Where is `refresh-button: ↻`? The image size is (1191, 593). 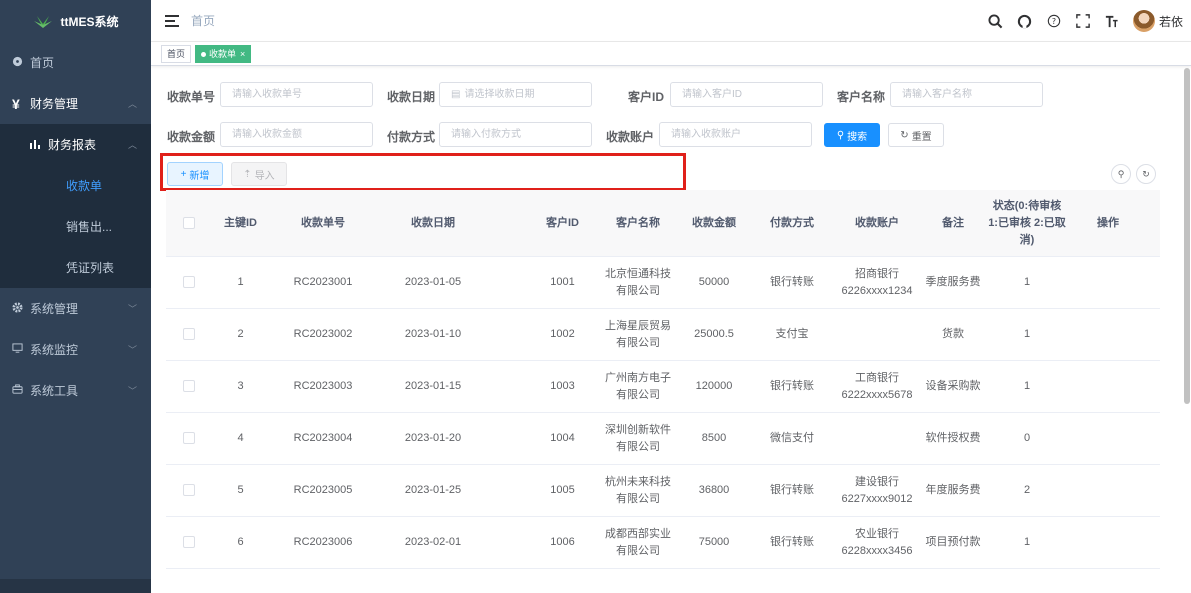 refresh-button: ↻ is located at coordinates (1146, 174).